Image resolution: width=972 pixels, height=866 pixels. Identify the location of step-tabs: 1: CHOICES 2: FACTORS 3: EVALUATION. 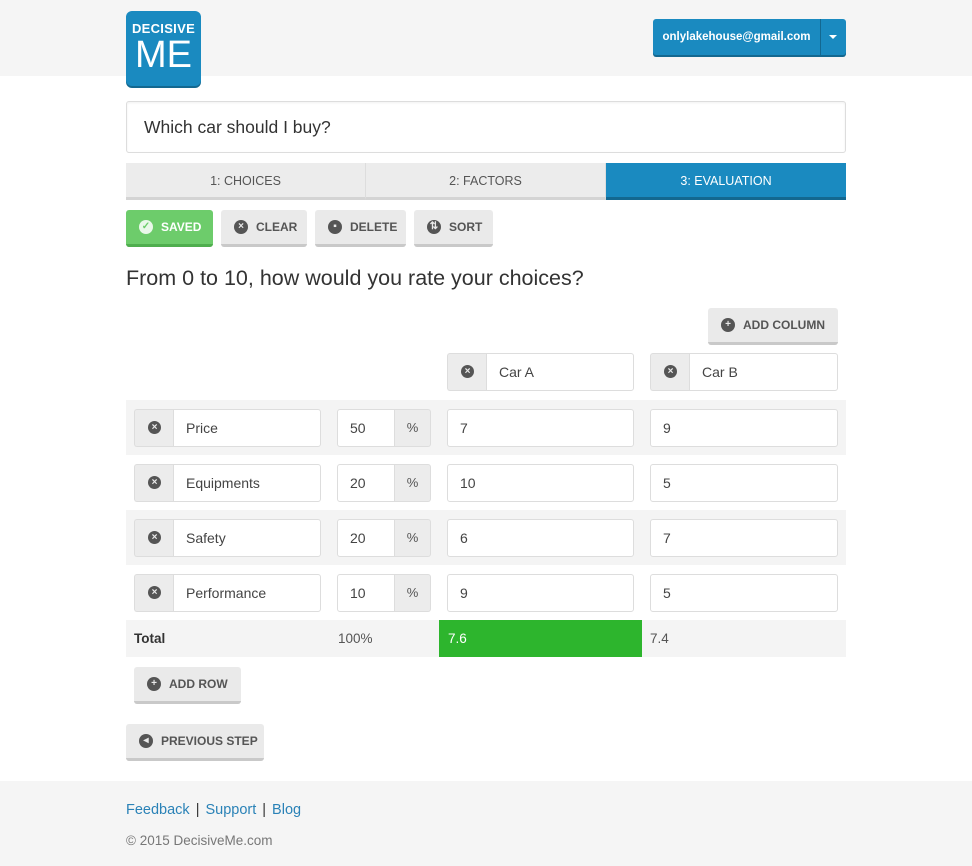
(486, 181).